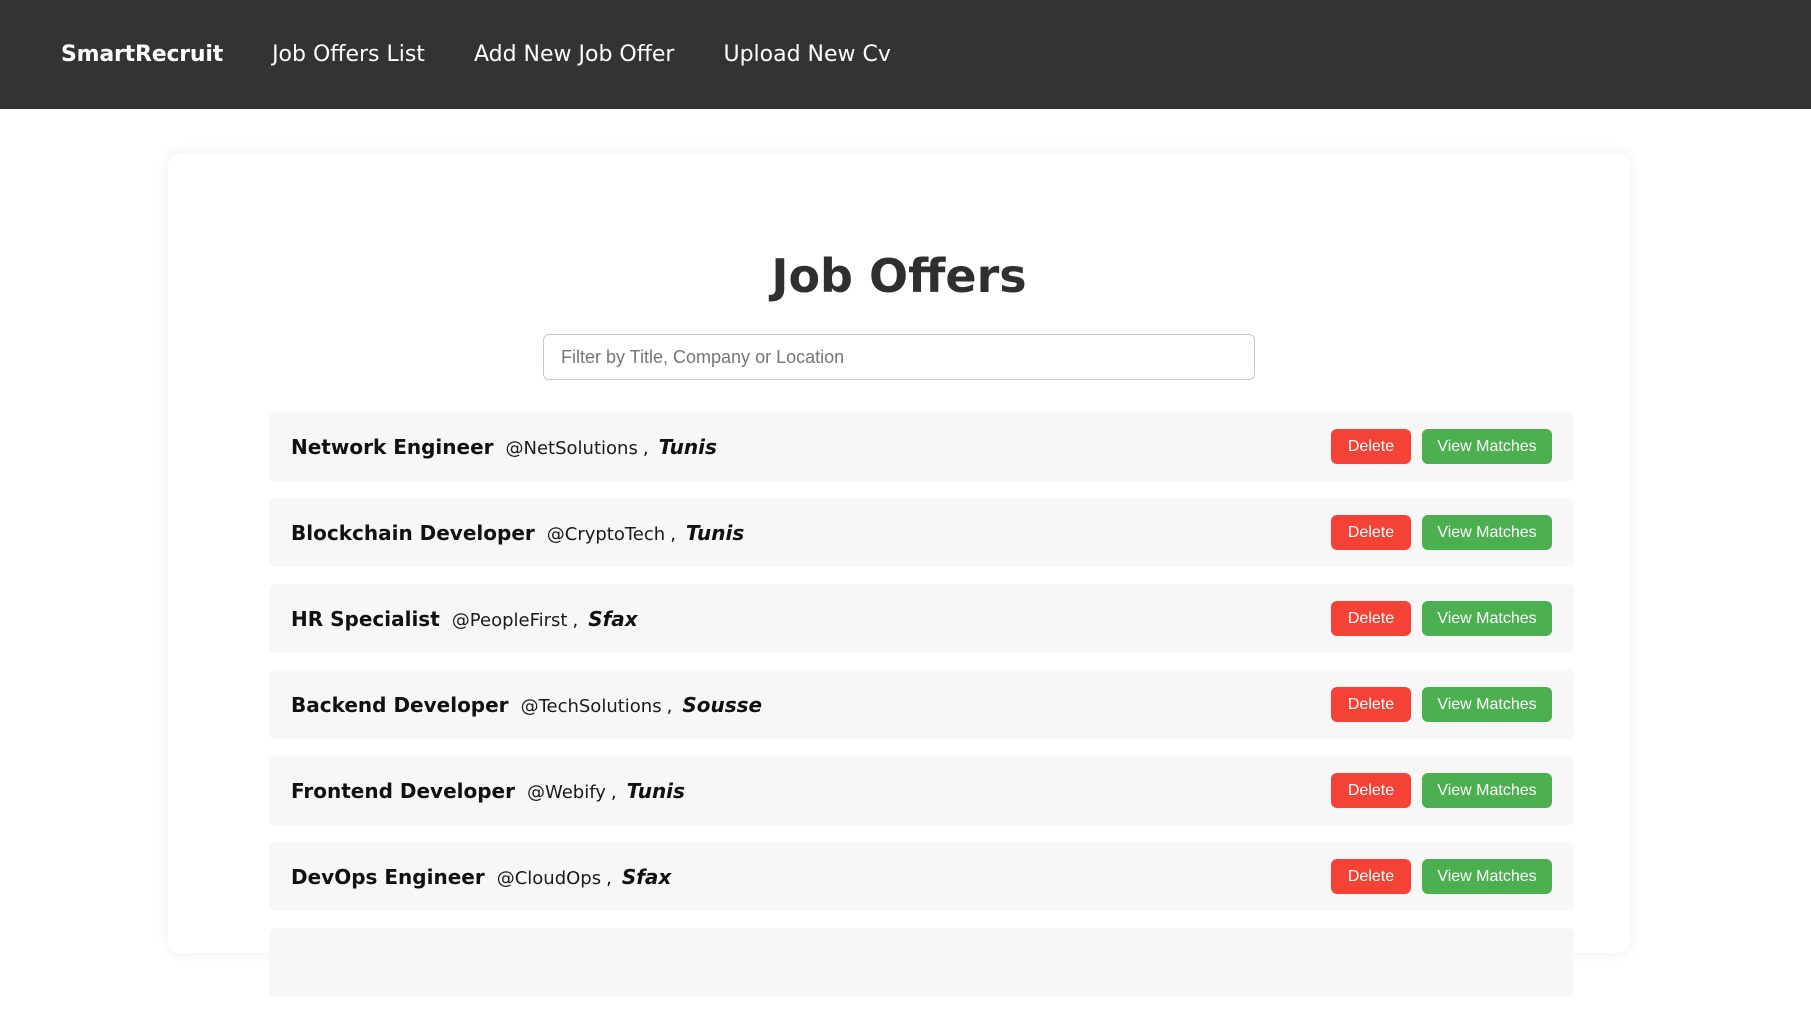 This screenshot has height=1014, width=1811. I want to click on nav-link-add-new-job-offer: Add New Job Offer, so click(574, 54).